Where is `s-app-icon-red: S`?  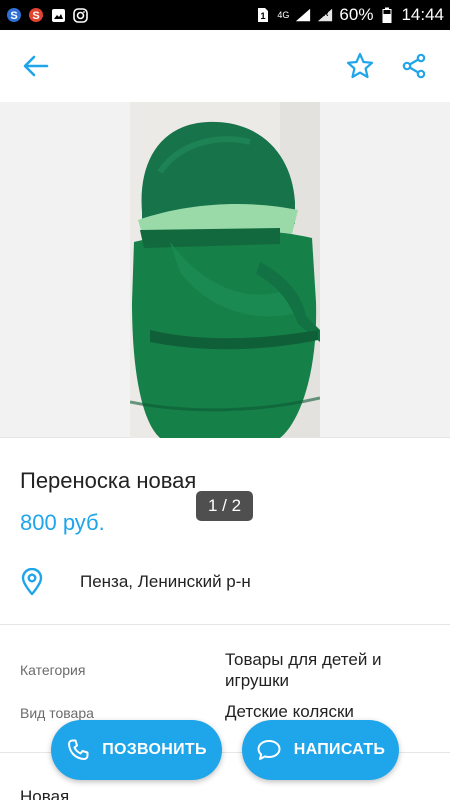
s-app-icon-red: S is located at coordinates (36, 15).